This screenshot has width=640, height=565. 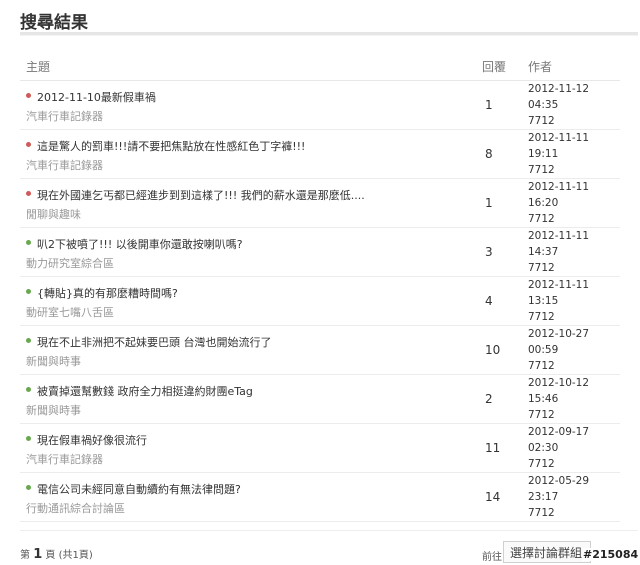 I want to click on page-info: 第 1 頁 (共1頁), so click(x=56, y=554).